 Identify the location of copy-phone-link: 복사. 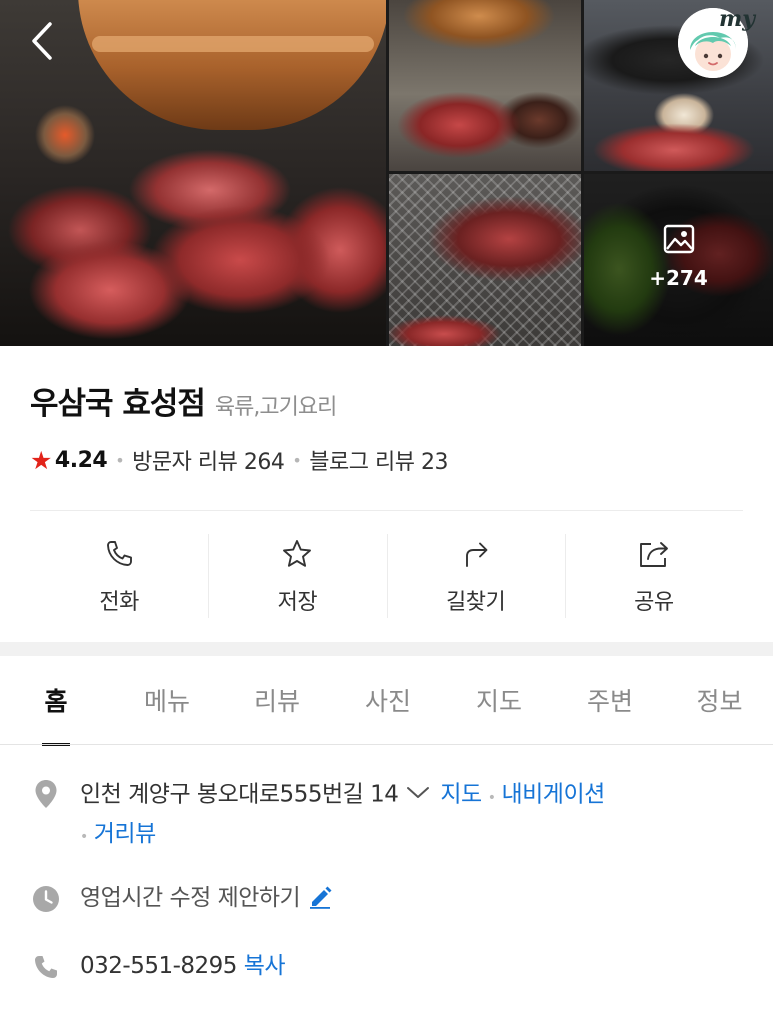
(265, 966).